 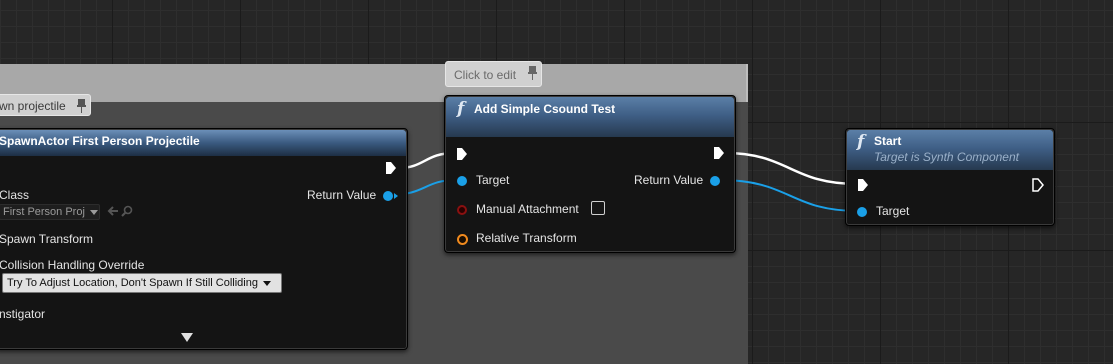 I want to click on start-node: f Start Target is Synth Component Target, so click(x=950, y=177).